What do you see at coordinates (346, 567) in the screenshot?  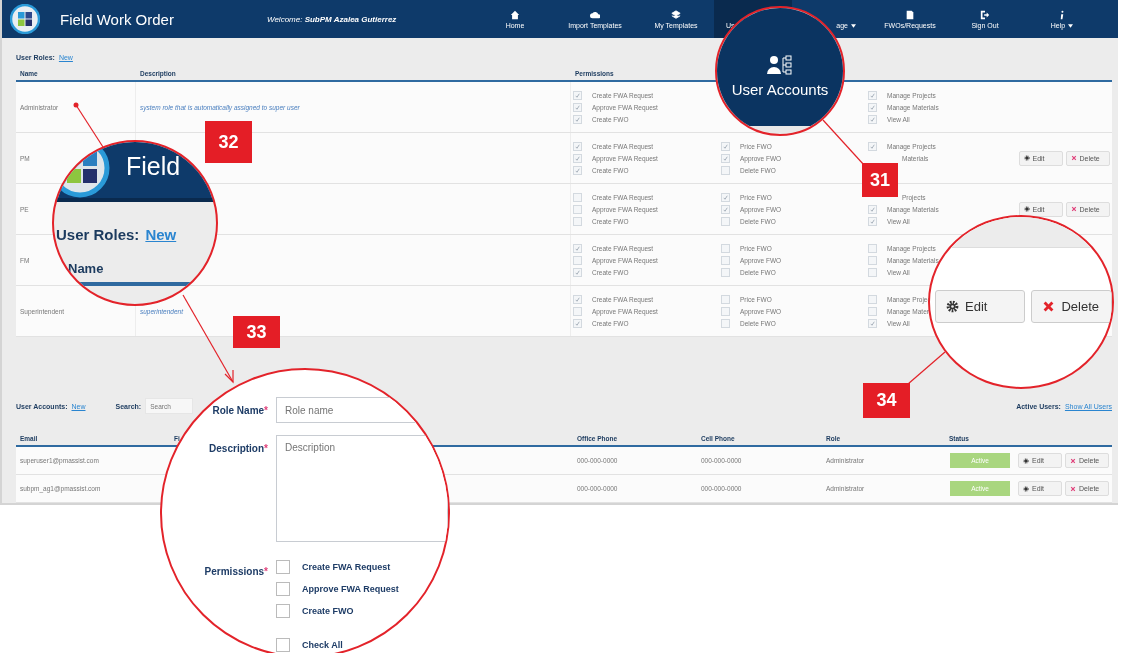 I see `permission-label: Create FWA Request` at bounding box center [346, 567].